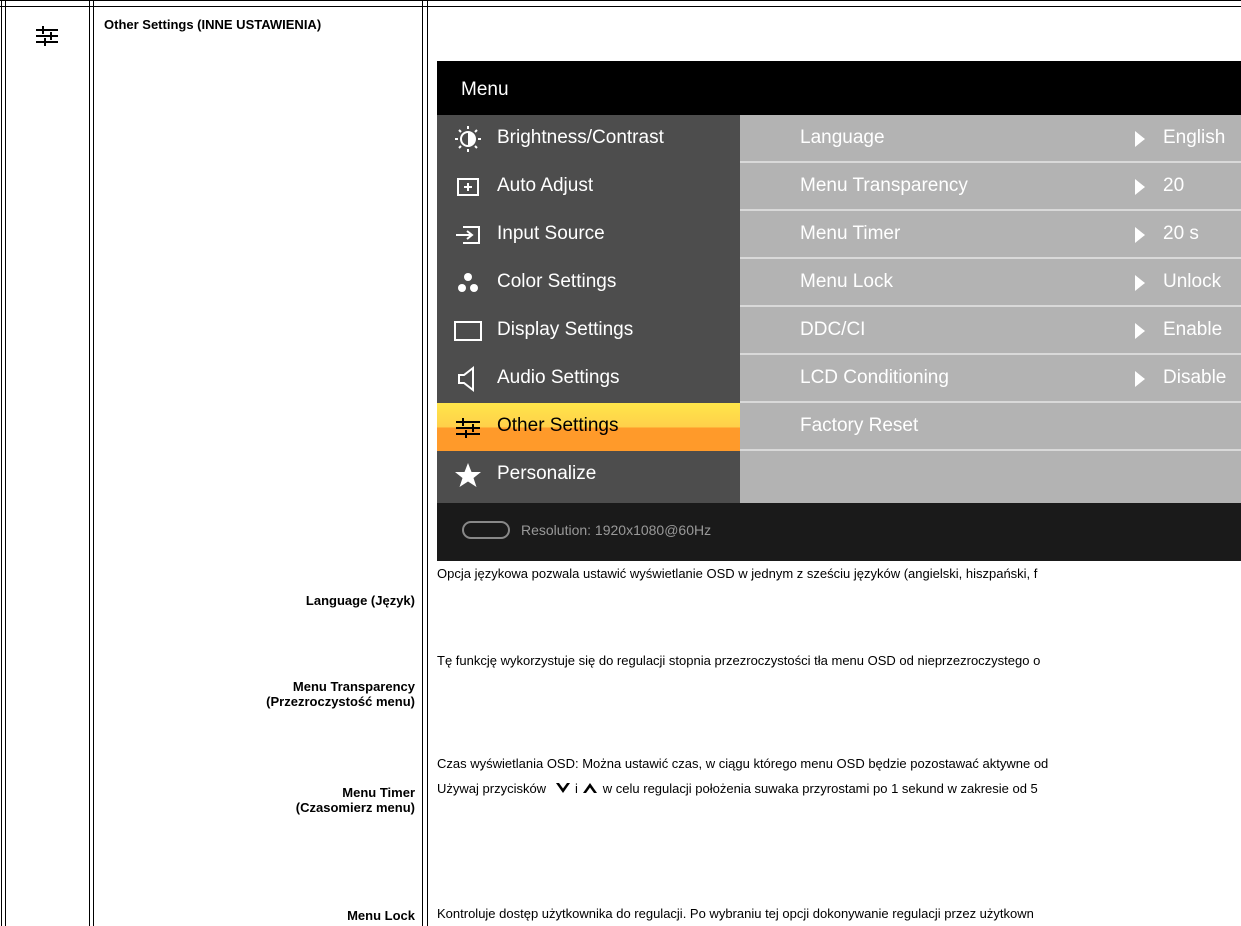 This screenshot has height=926, width=1241. I want to click on osd-item-label: Other Settings, so click(558, 425).